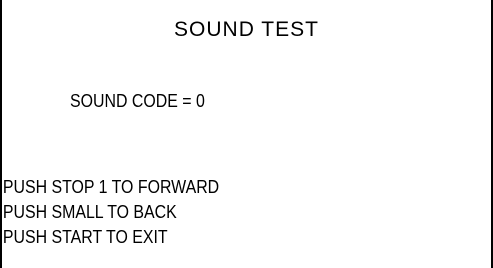 This screenshot has height=268, width=493. Describe the element at coordinates (246, 29) in the screenshot. I see `screen-title: SOUND TEST` at that location.